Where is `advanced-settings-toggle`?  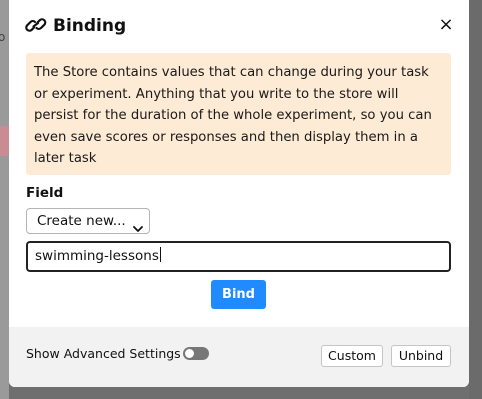
advanced-settings-toggle is located at coordinates (196, 353).